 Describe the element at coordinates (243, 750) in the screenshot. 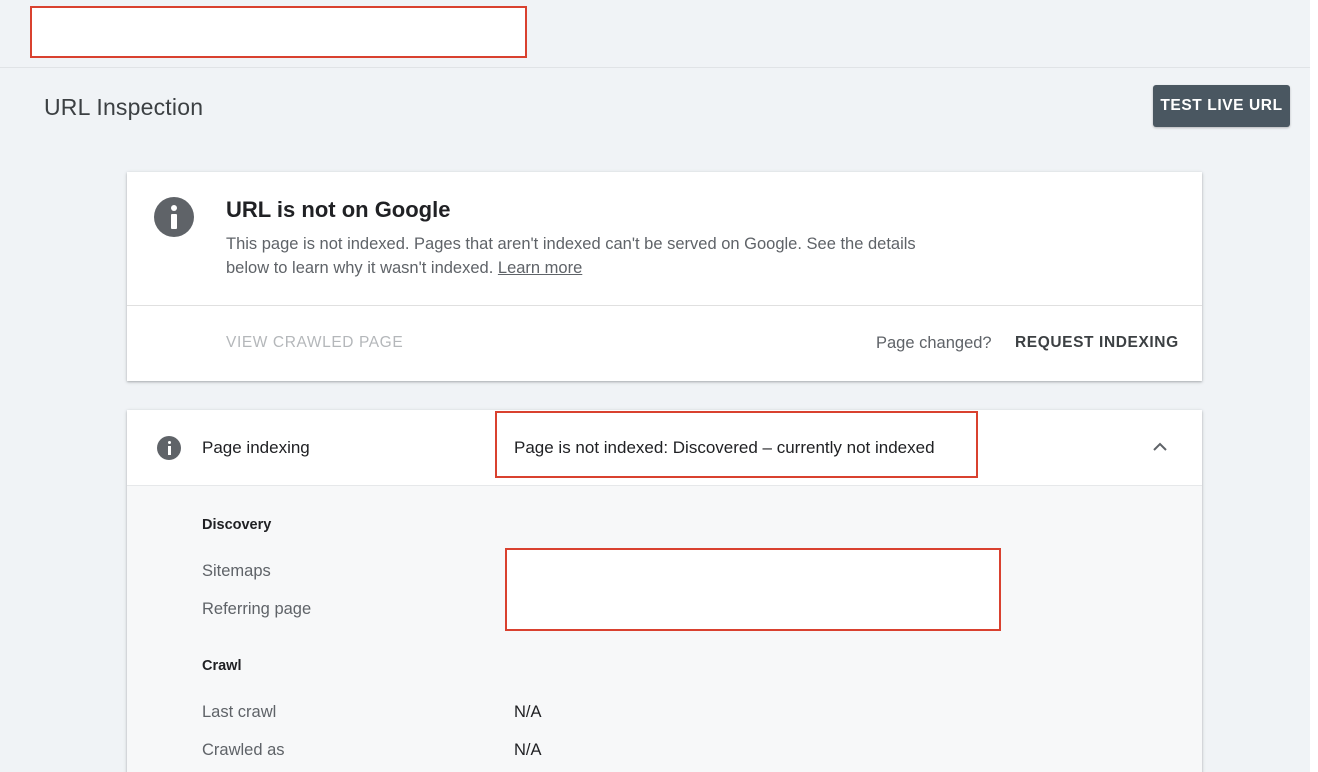

I see `crawled-as-label: Crawled as` at that location.